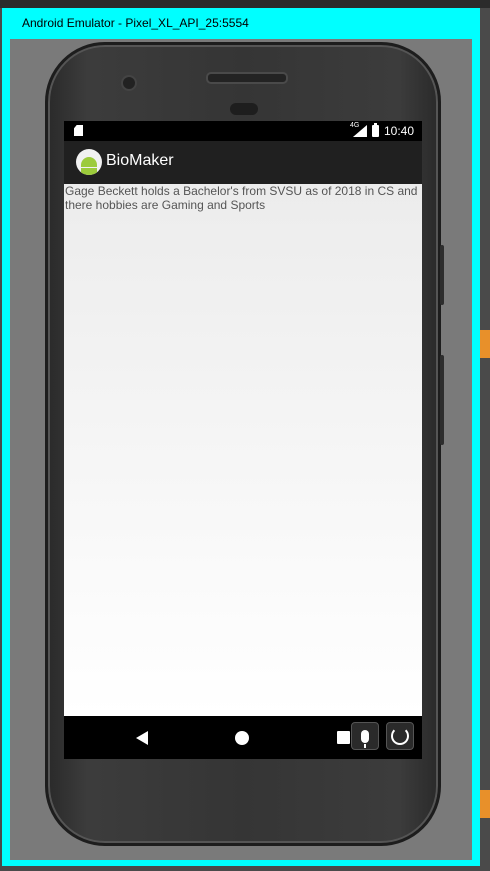 The height and width of the screenshot is (871, 490). I want to click on signal-icon: 4G, so click(358, 129).